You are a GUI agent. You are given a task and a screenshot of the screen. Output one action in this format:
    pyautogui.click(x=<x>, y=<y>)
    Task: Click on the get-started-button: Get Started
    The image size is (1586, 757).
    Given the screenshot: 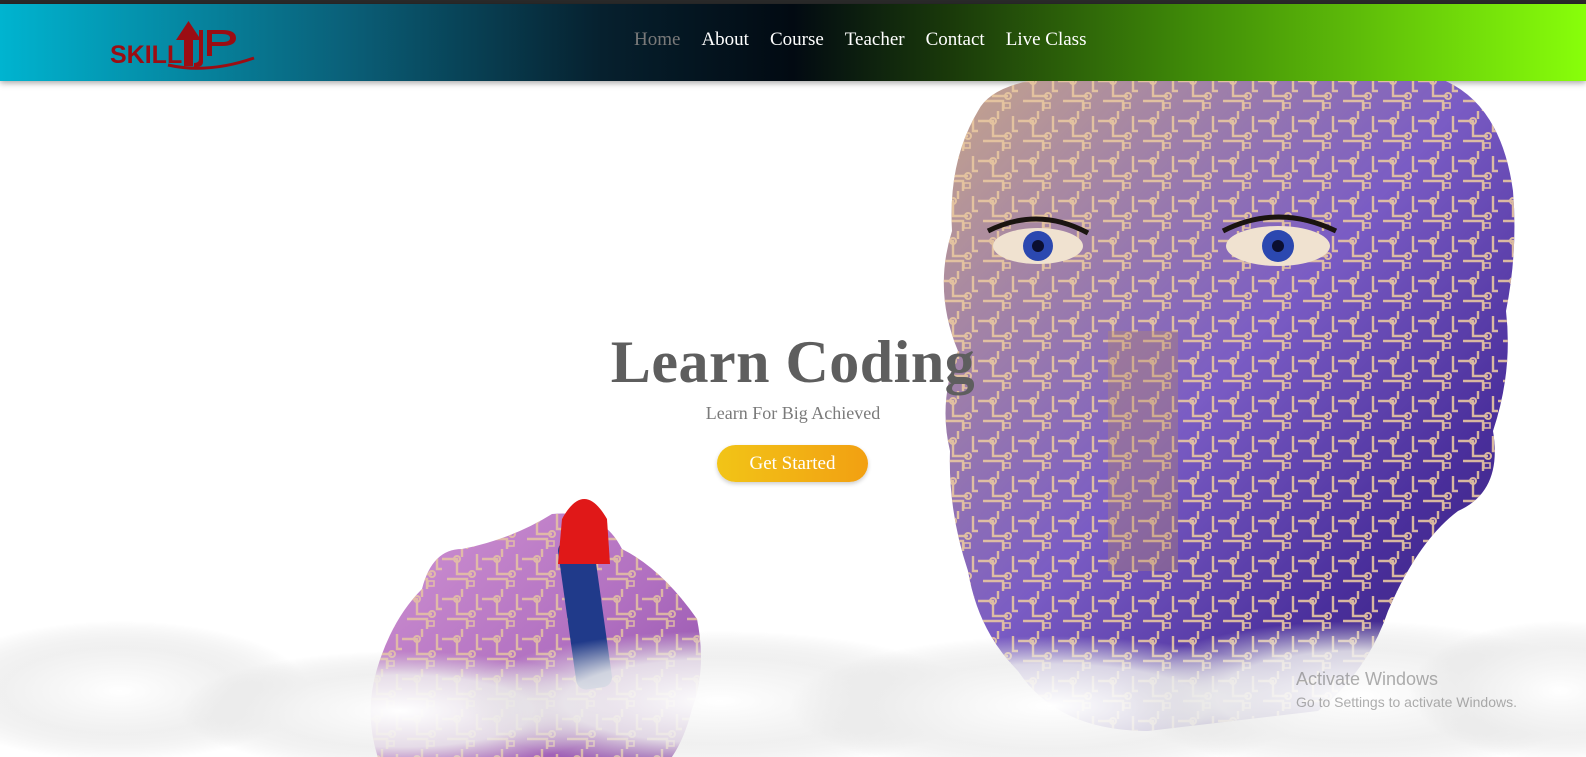 What is the action you would take?
    pyautogui.click(x=792, y=463)
    